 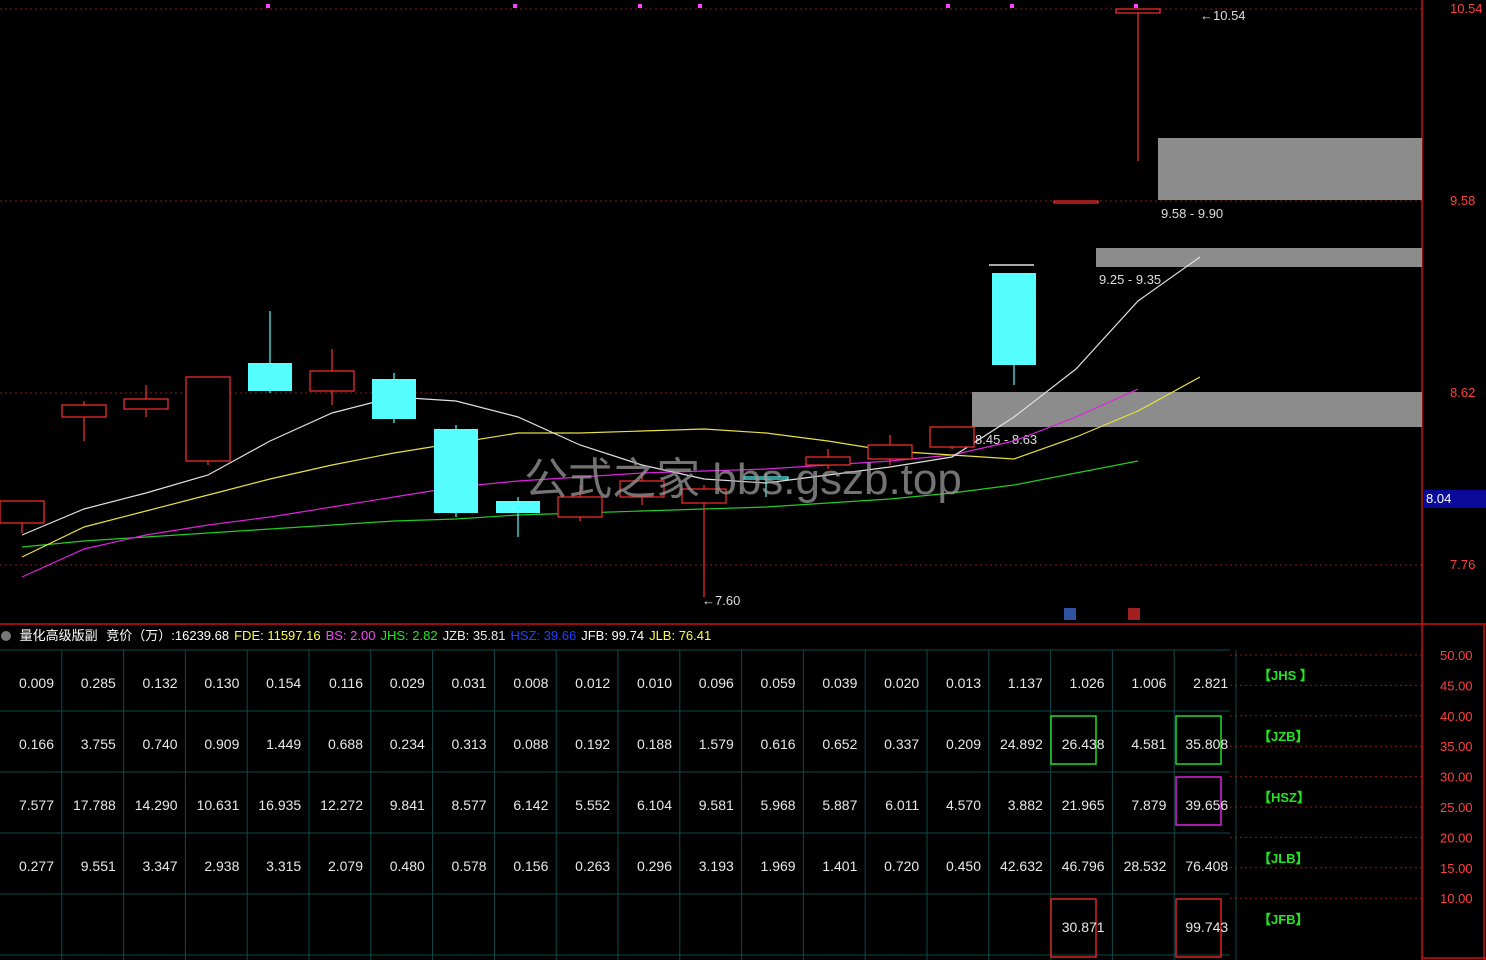 What do you see at coordinates (218, 805) in the screenshot?
I see `table-cell: 10.631` at bounding box center [218, 805].